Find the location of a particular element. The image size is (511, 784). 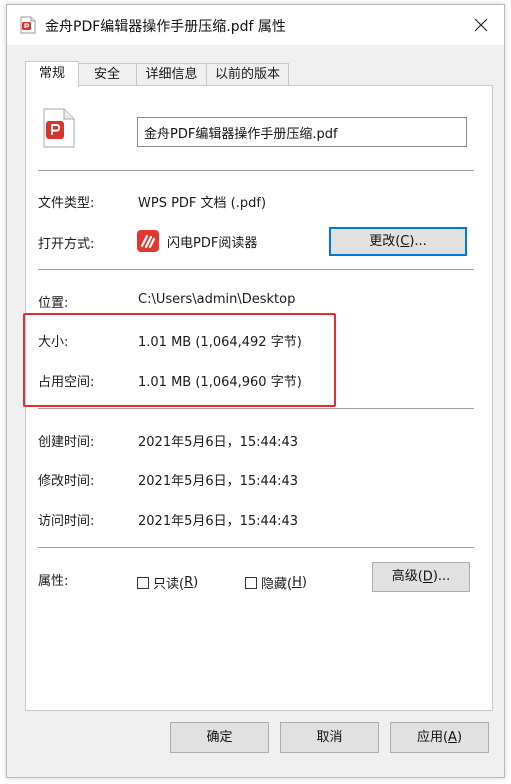

apply-button-suffix: ) is located at coordinates (459, 737).